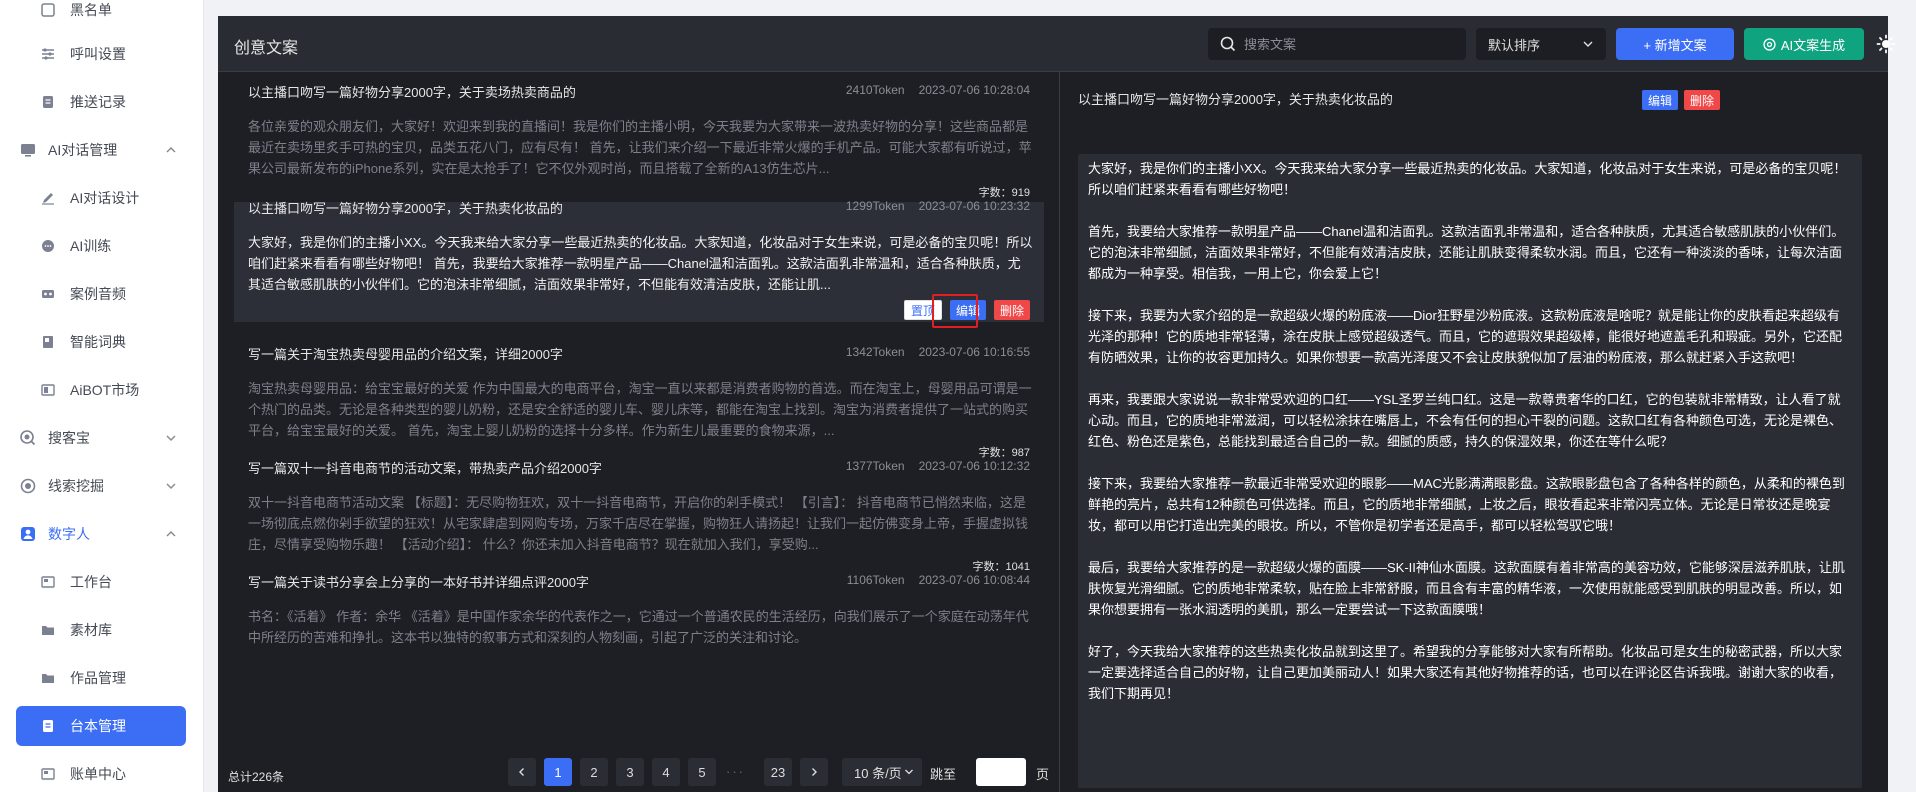 The image size is (1916, 792). Describe the element at coordinates (1043, 774) in the screenshot. I see `page-suffix-label: 页` at that location.